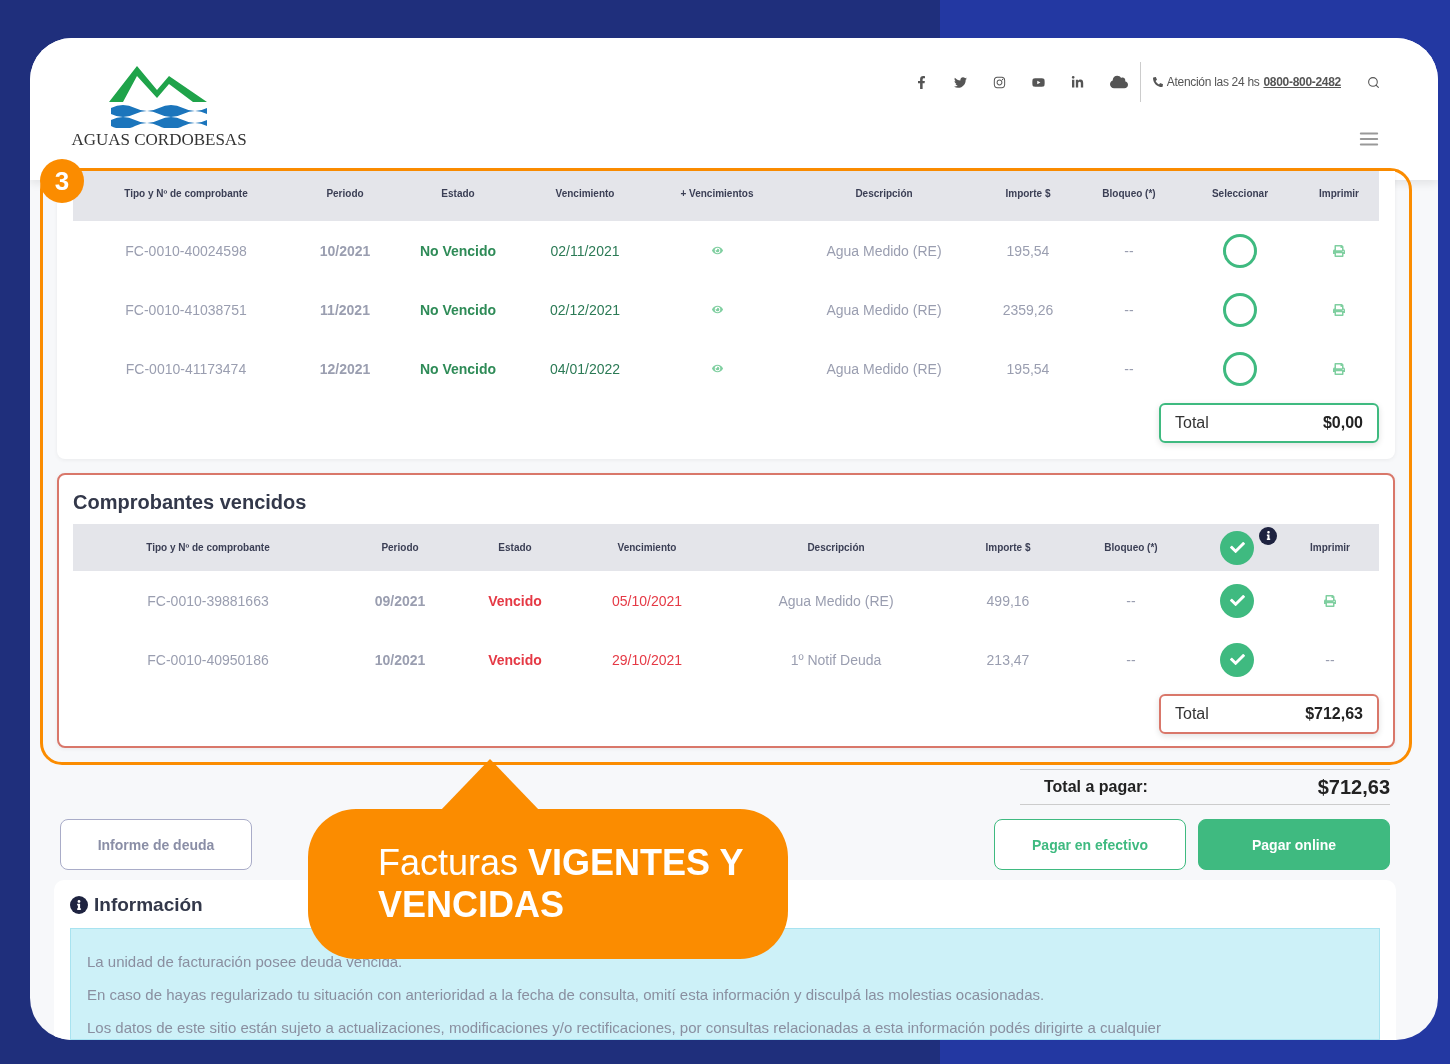 This screenshot has width=1450, height=1064. I want to click on select-all-checkbox, so click(1237, 547).